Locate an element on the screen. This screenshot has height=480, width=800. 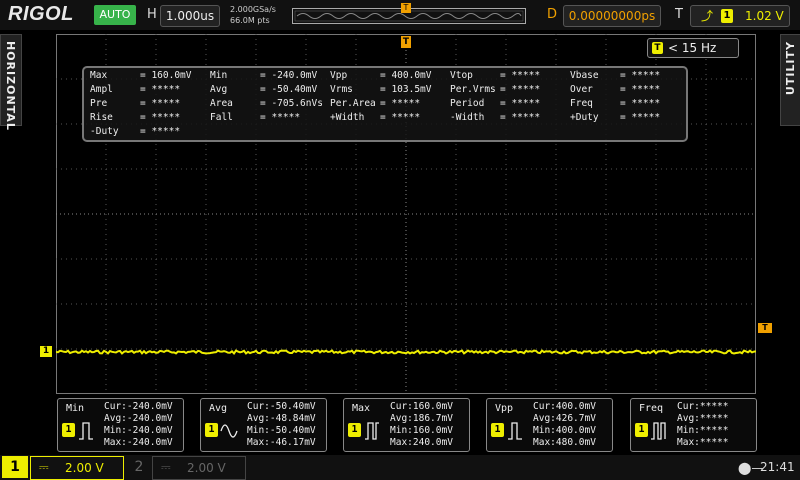
ch1-button: 1 is located at coordinates (15, 467).